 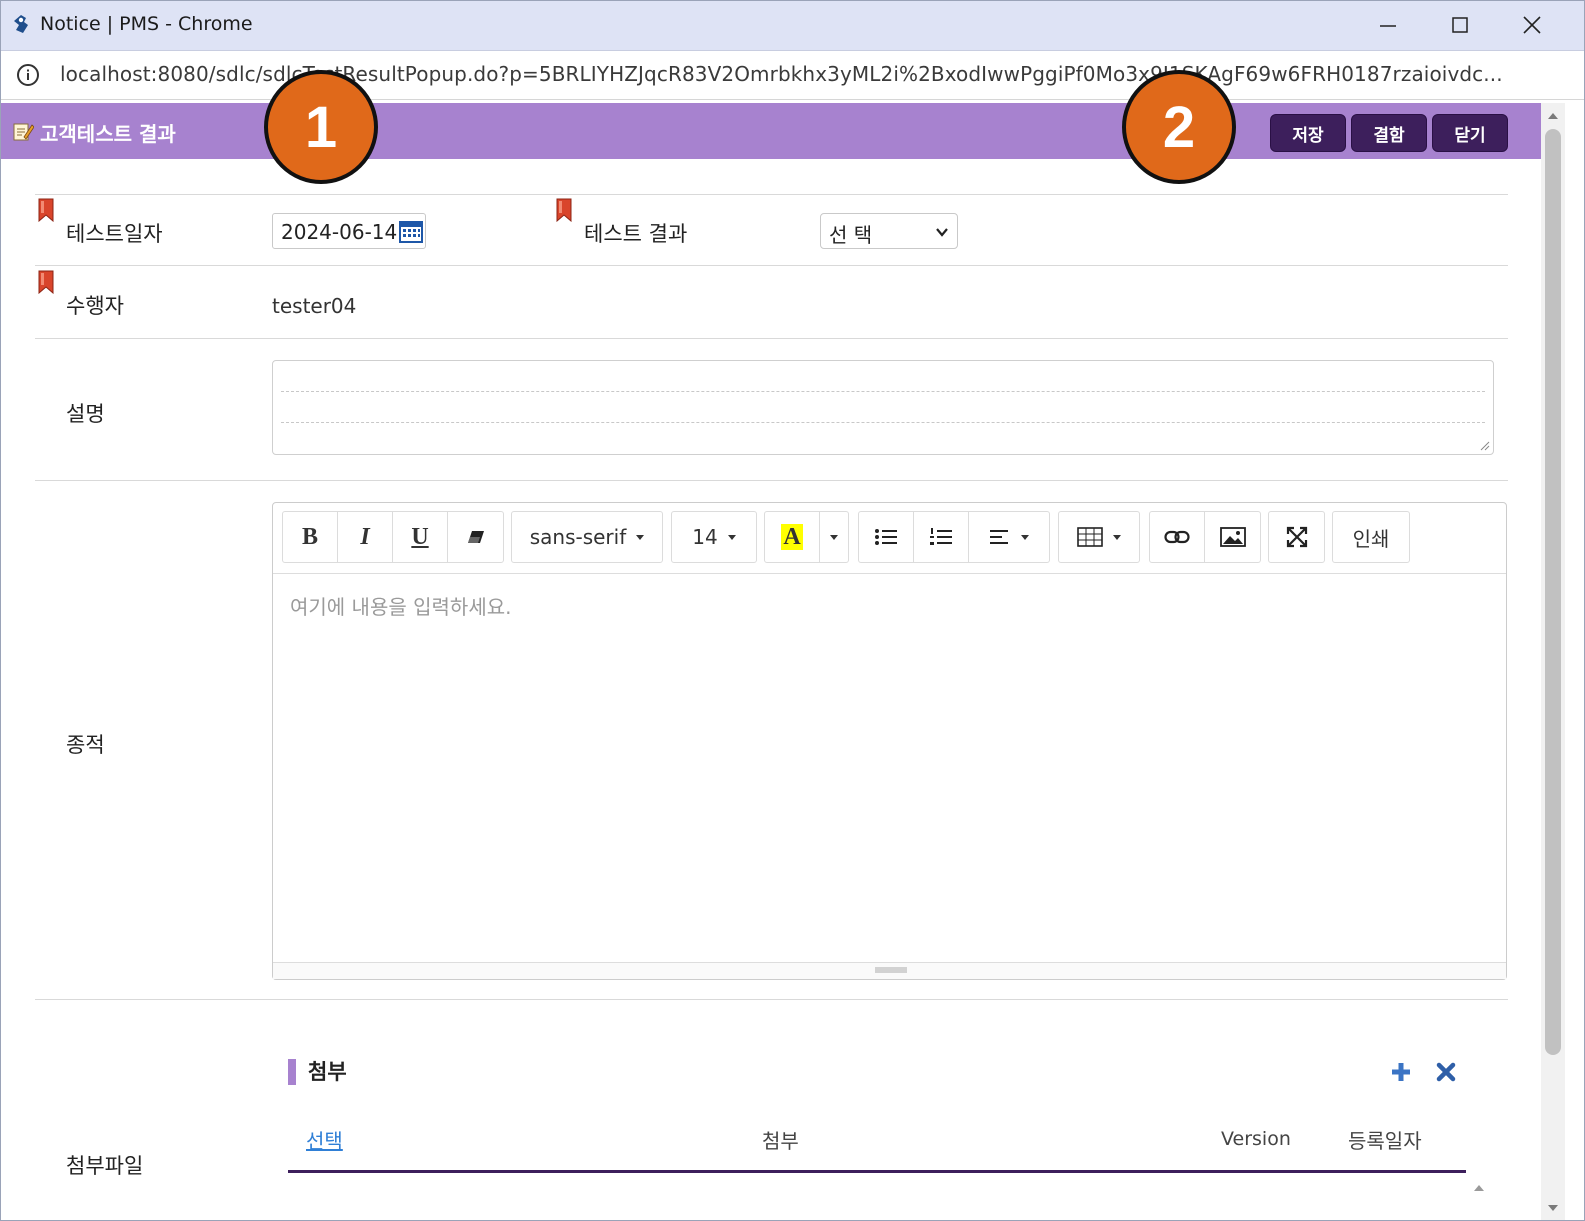 What do you see at coordinates (321, 127) in the screenshot?
I see `annotation-badge-1: 1` at bounding box center [321, 127].